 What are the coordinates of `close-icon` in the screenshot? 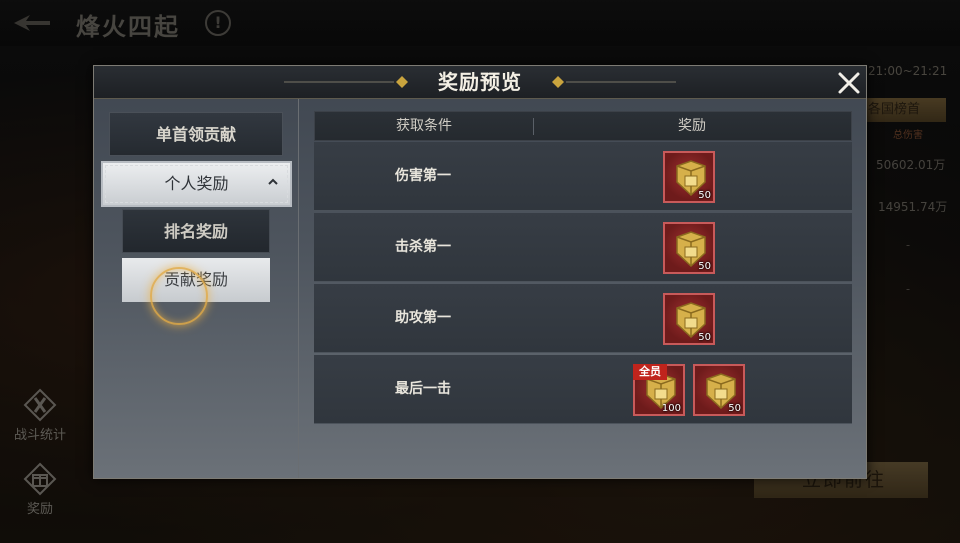 It's located at (849, 83).